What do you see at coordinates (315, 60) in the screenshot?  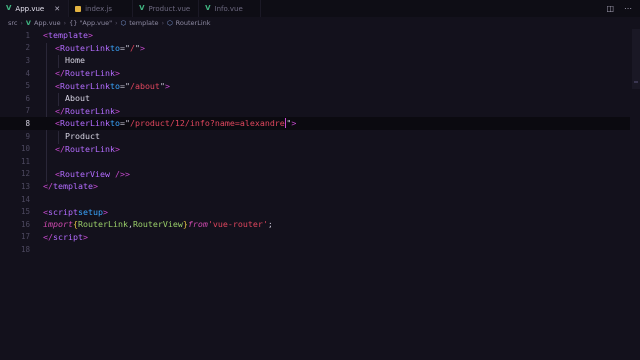 I see `code-line: 3 Home` at bounding box center [315, 60].